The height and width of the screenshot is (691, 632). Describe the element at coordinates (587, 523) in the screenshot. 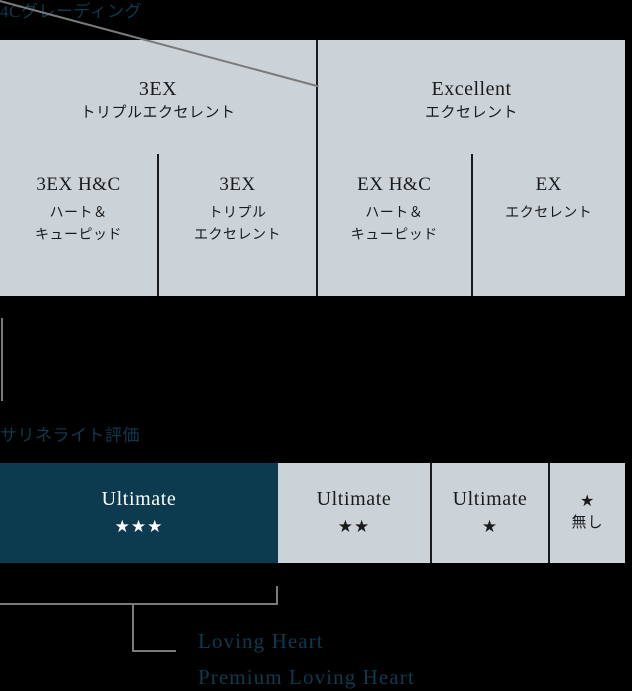

I see `sarine-rating-stars: 無し` at that location.